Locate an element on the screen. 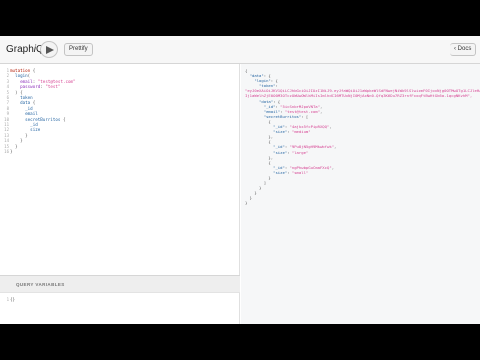 The width and height of the screenshot is (480, 360). docs-button: ‹ Docs is located at coordinates (463, 49).